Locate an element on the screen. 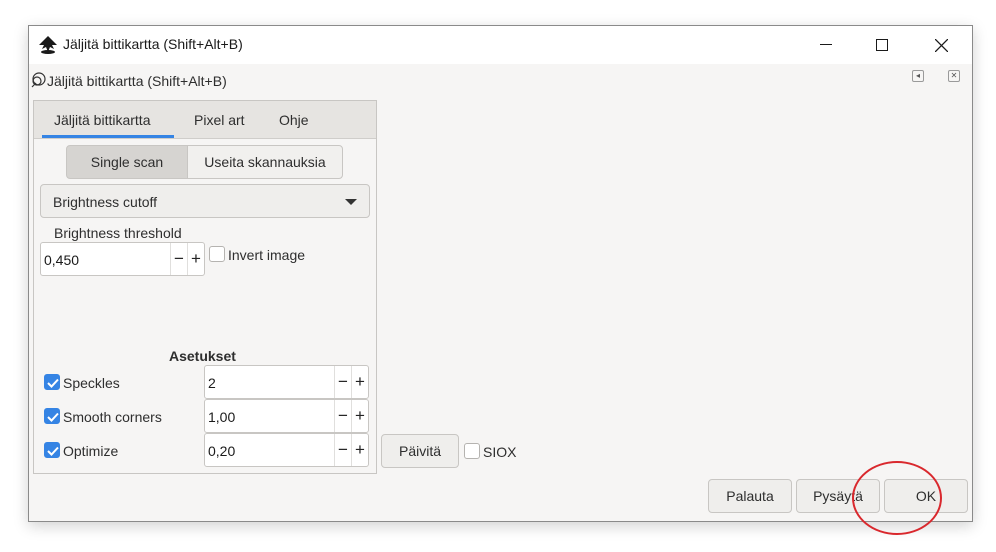 The height and width of the screenshot is (552, 996). tab-pixel-art: Pixel art is located at coordinates (219, 120).